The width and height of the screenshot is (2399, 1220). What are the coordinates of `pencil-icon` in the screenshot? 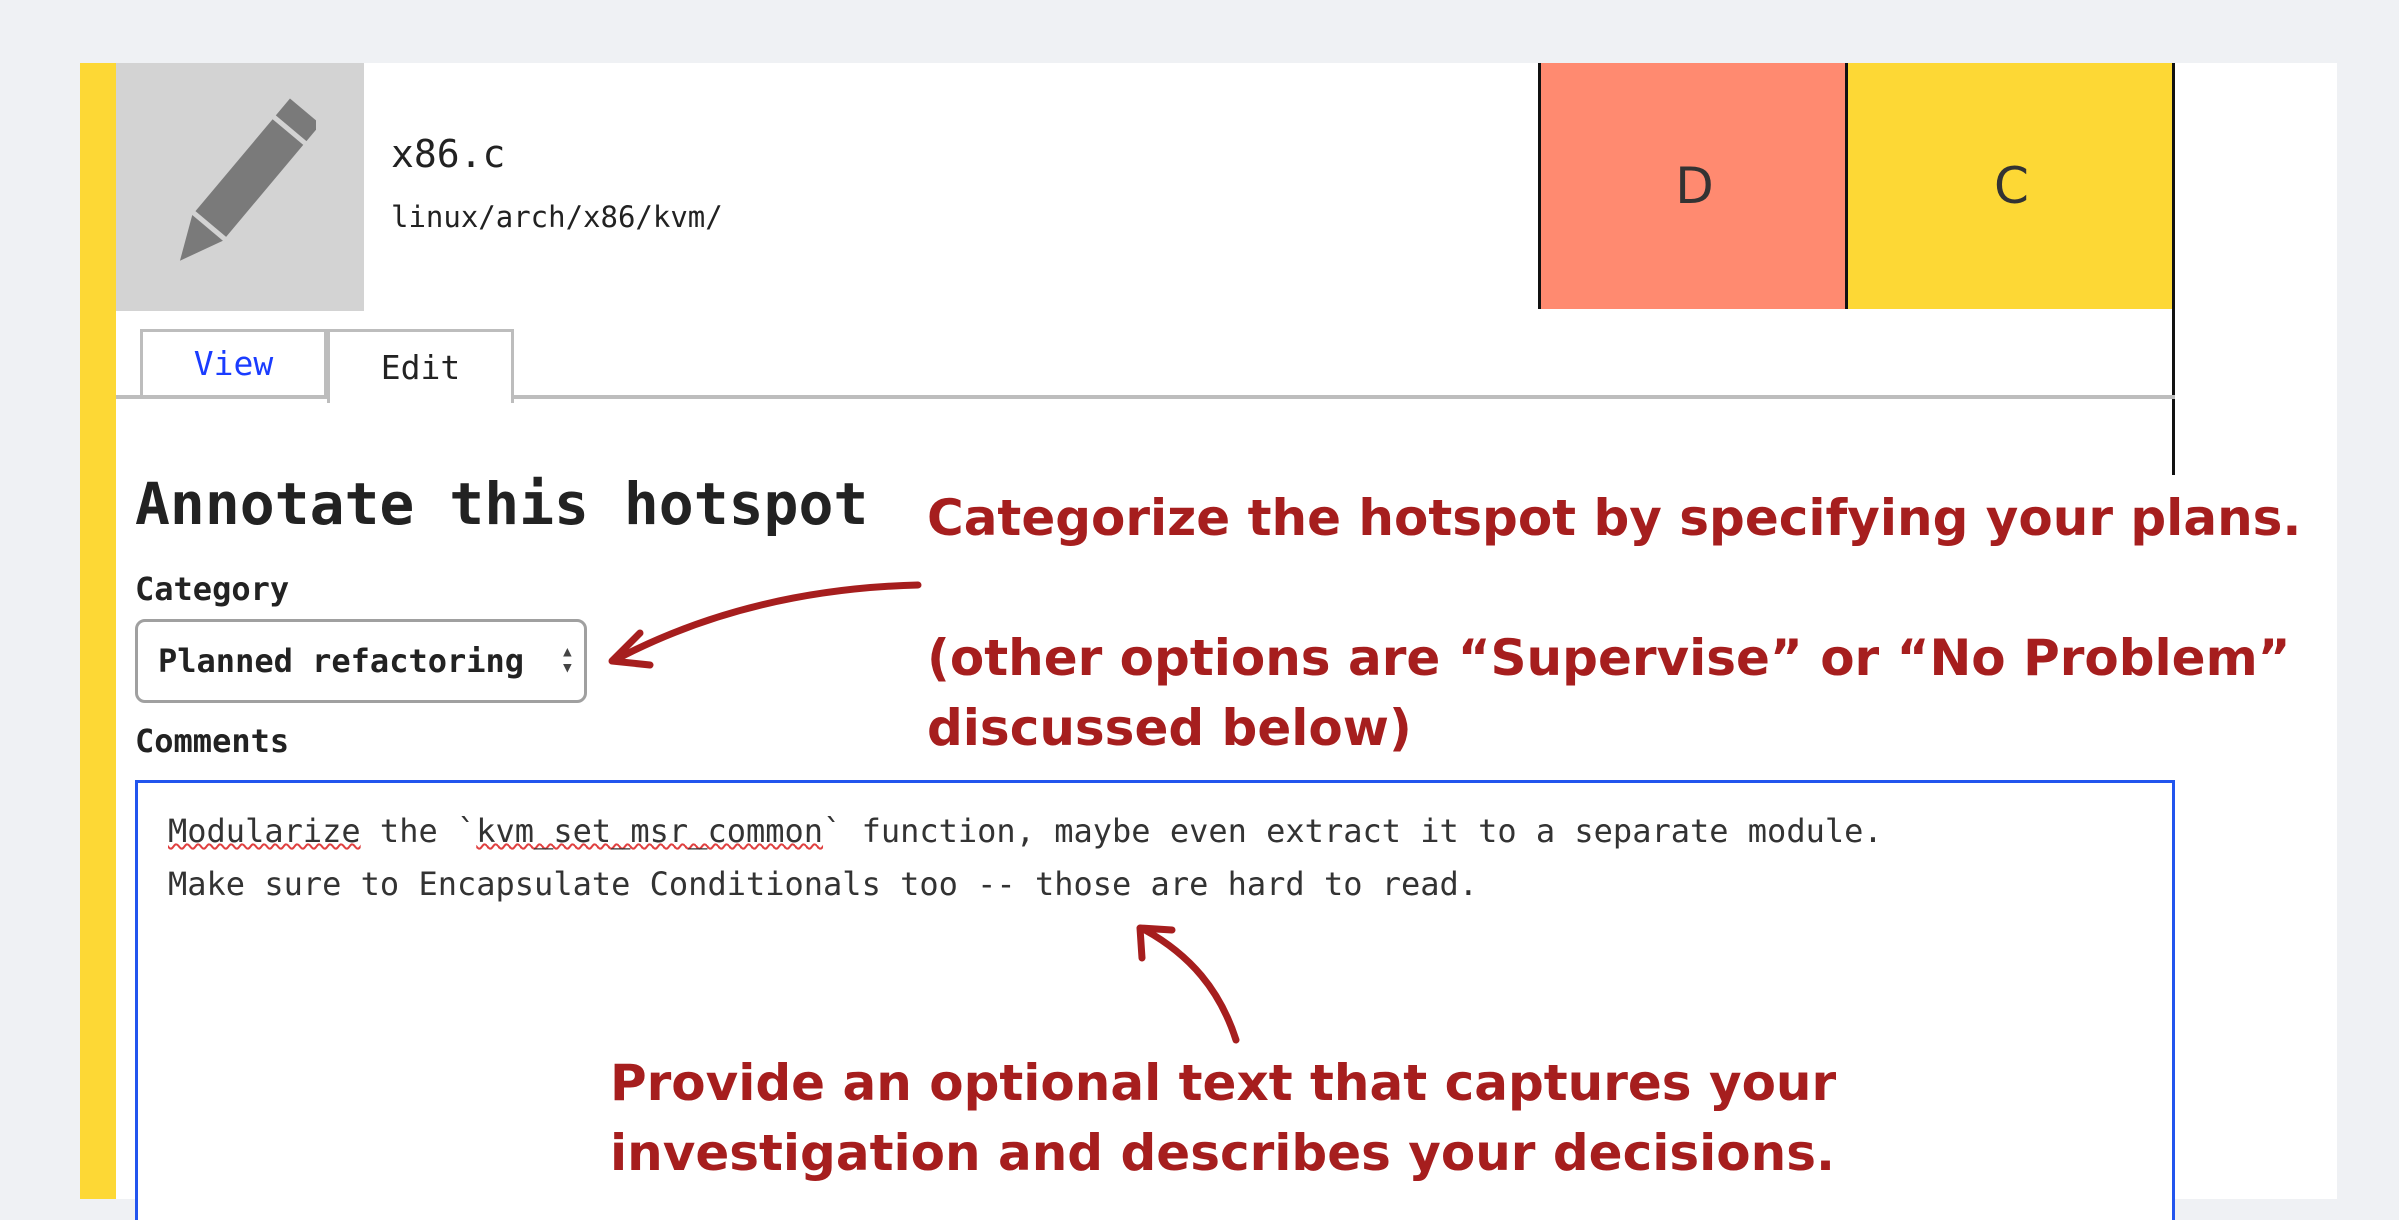 It's located at (247, 179).